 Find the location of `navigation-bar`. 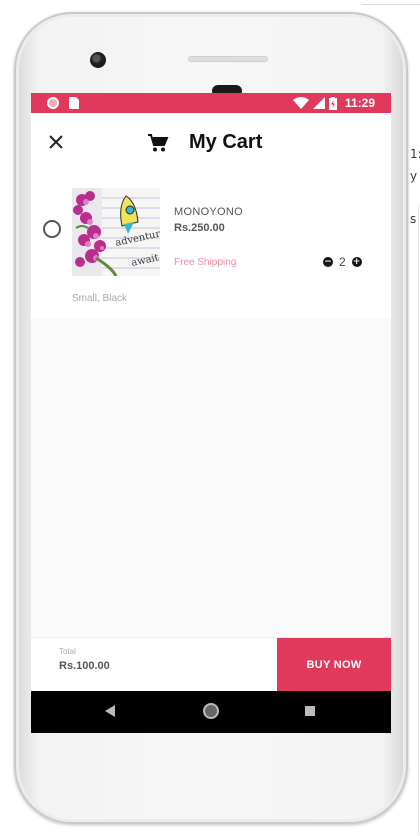

navigation-bar is located at coordinates (211, 712).